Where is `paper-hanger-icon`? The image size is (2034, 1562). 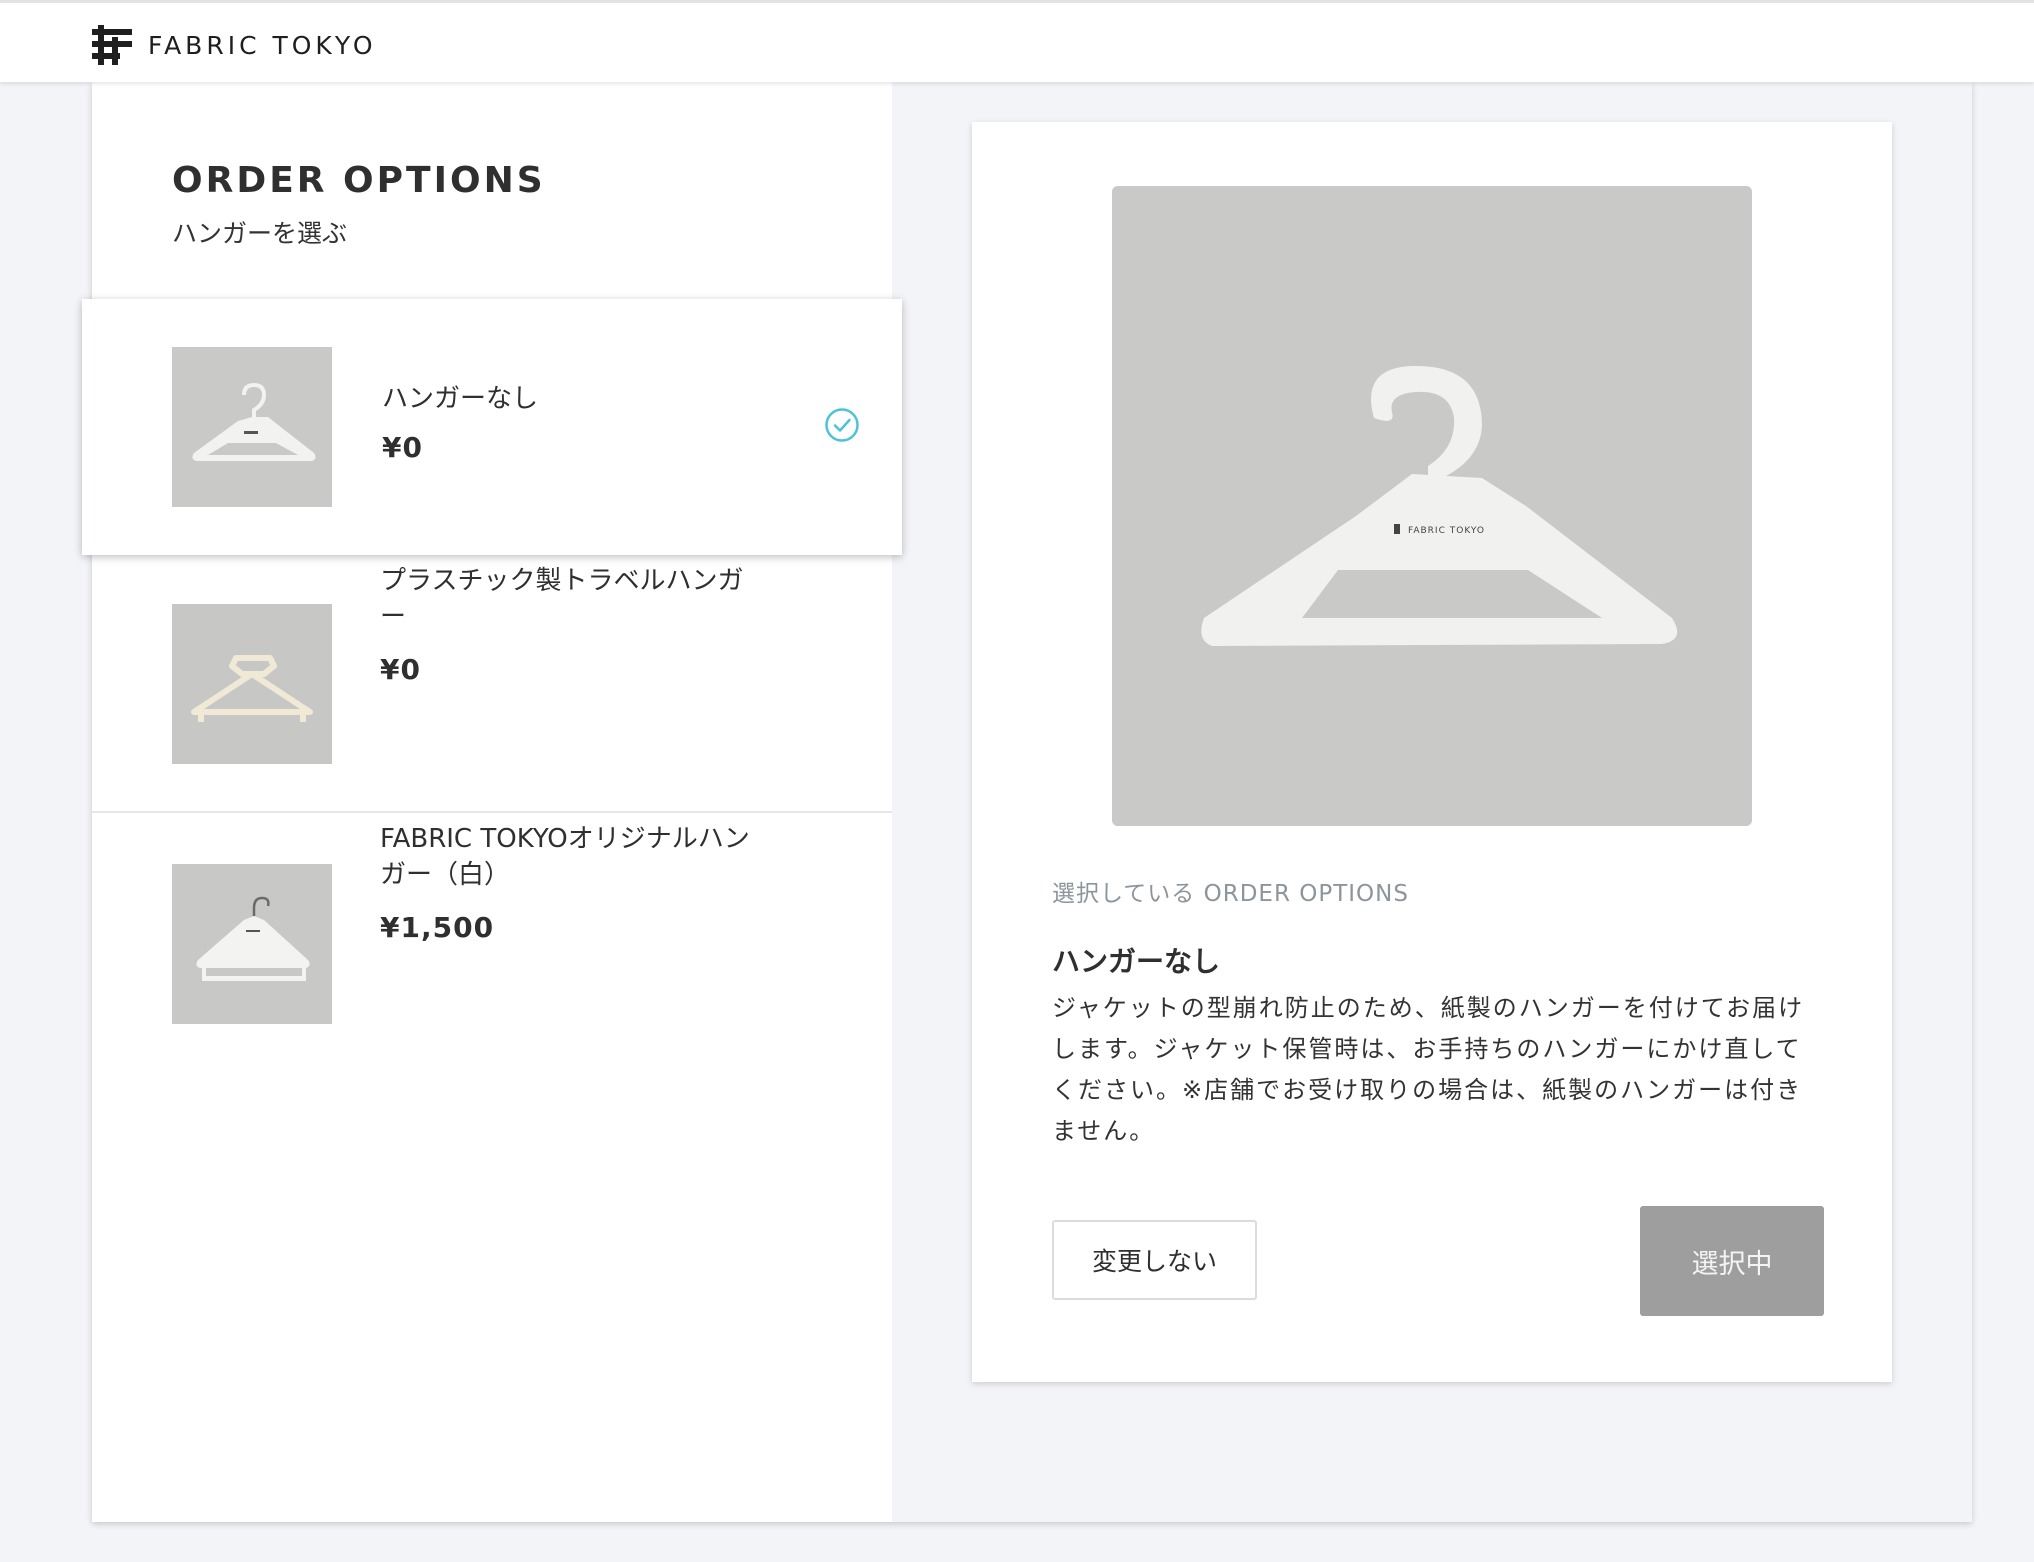
paper-hanger-icon is located at coordinates (252, 427).